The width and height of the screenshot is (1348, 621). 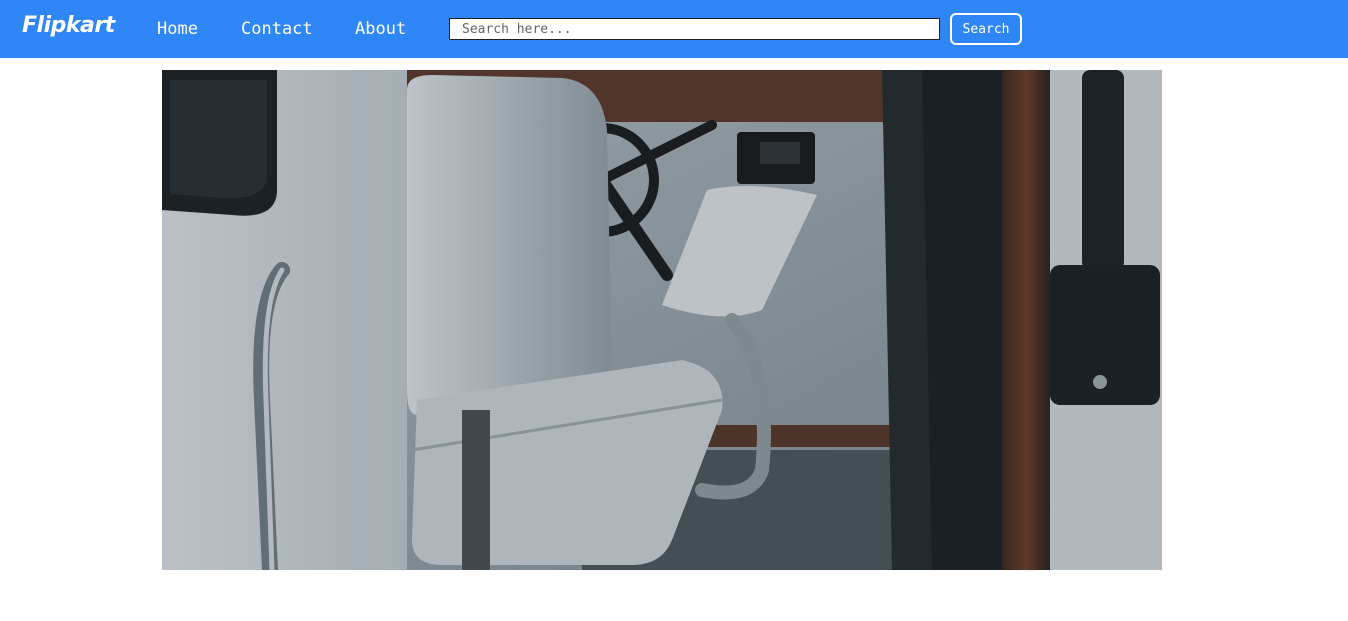 What do you see at coordinates (694, 29) in the screenshot?
I see `search-input` at bounding box center [694, 29].